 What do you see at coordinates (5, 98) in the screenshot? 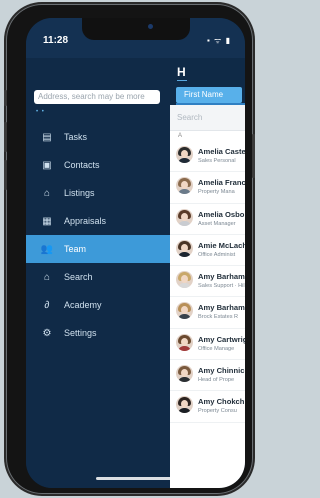
I see `mute-switch` at bounding box center [5, 98].